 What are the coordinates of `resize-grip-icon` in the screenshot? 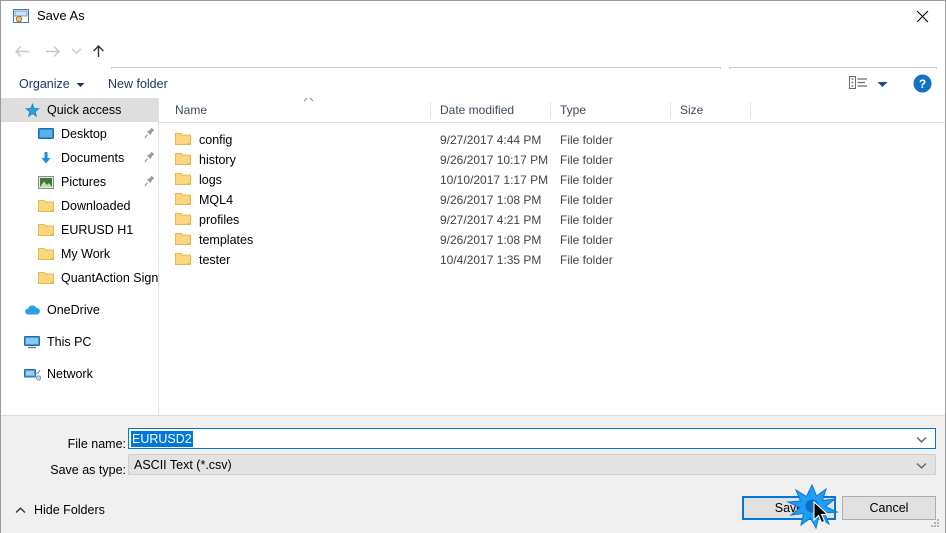 It's located at (935, 525).